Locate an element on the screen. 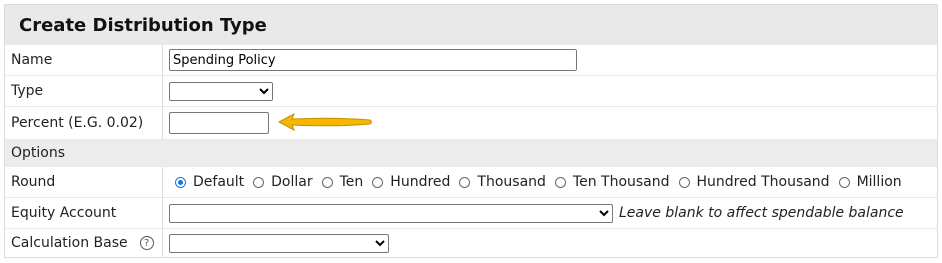 This screenshot has height=263, width=942. round-option-thousand: Thousand is located at coordinates (499, 182).